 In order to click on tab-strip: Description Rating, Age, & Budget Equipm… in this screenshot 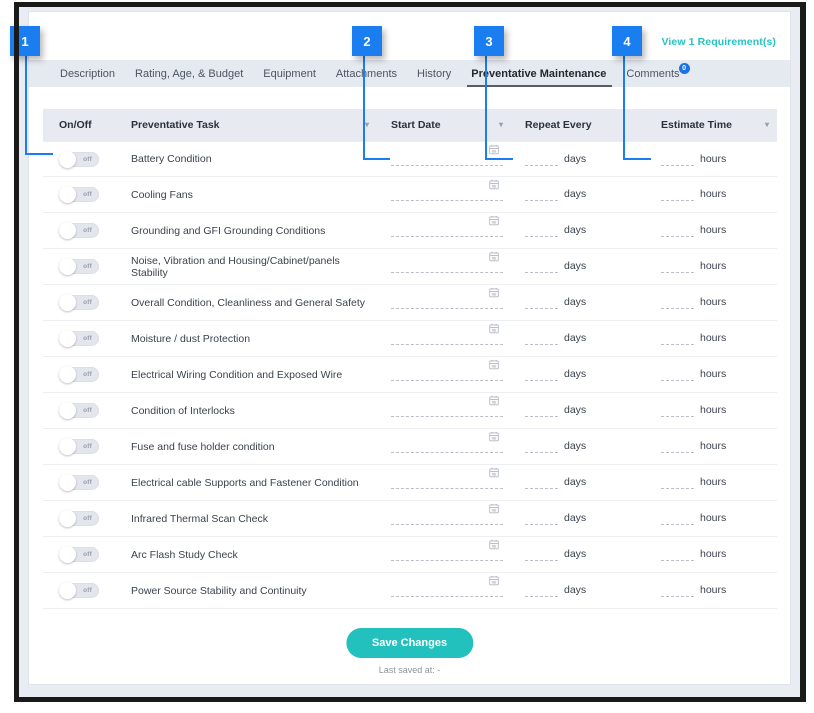, I will do `click(409, 73)`.